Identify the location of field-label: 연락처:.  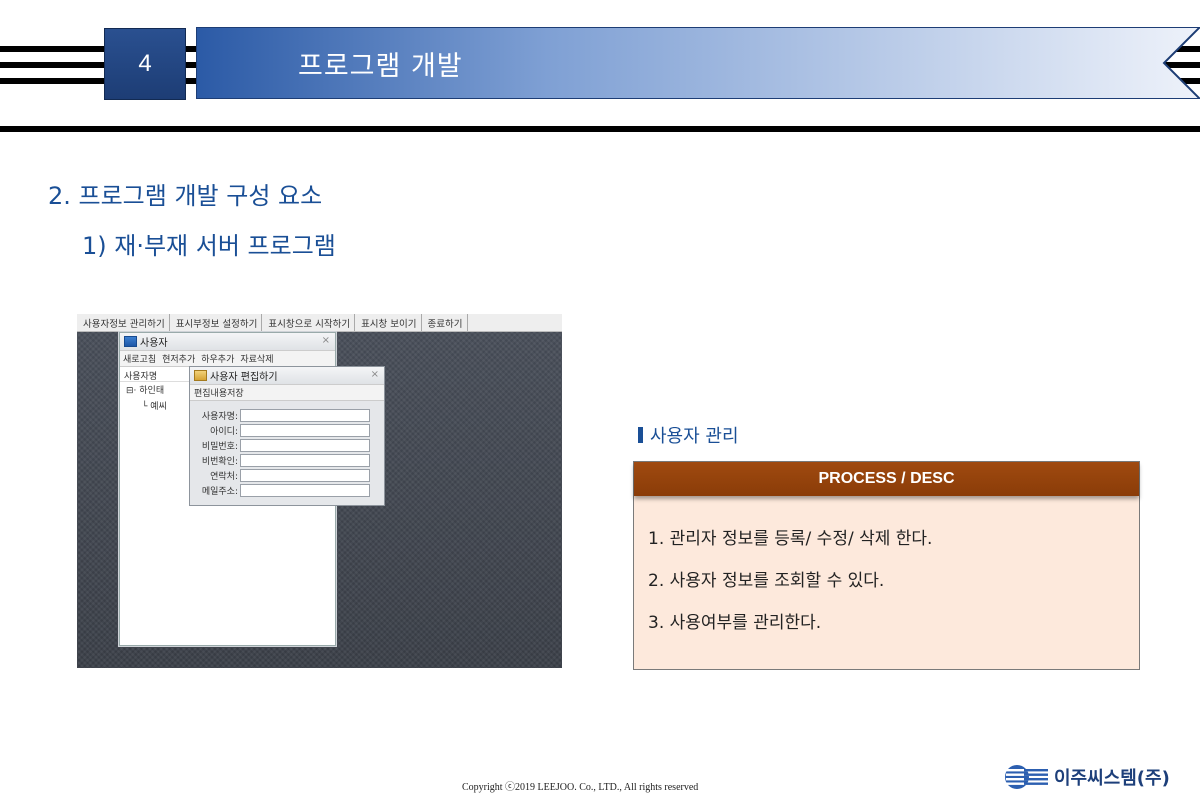
(224, 477).